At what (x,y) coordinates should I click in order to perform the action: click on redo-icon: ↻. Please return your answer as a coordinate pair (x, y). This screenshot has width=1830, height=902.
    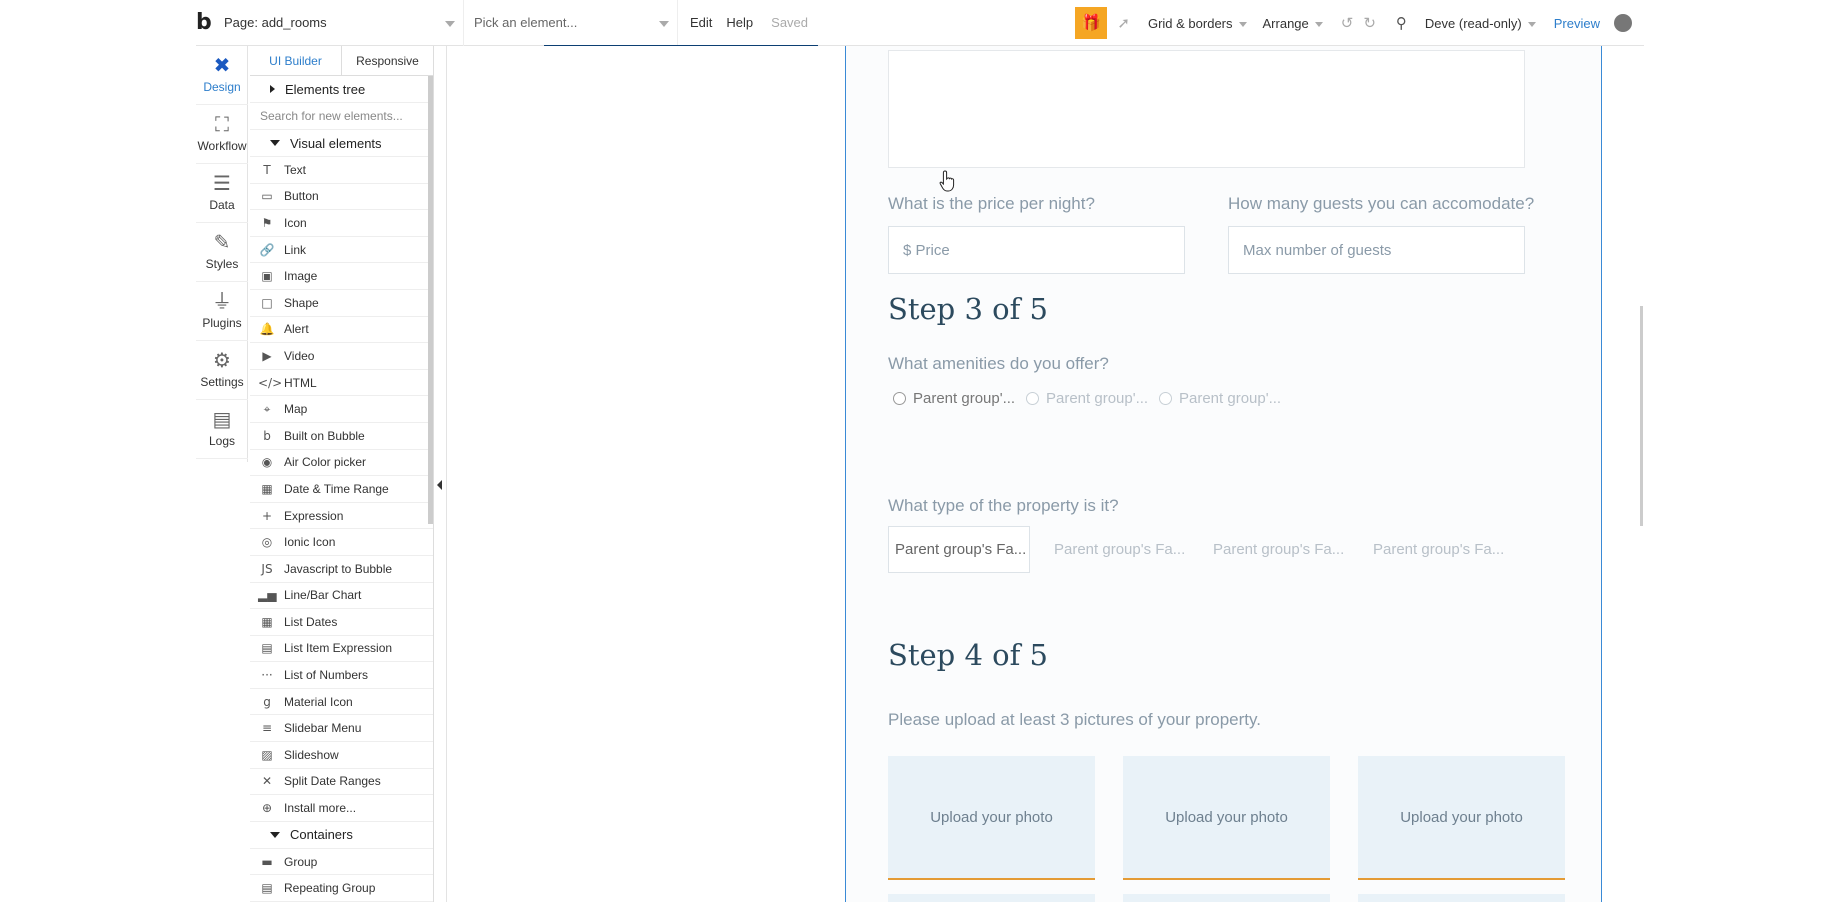
    Looking at the image, I should click on (1374, 23).